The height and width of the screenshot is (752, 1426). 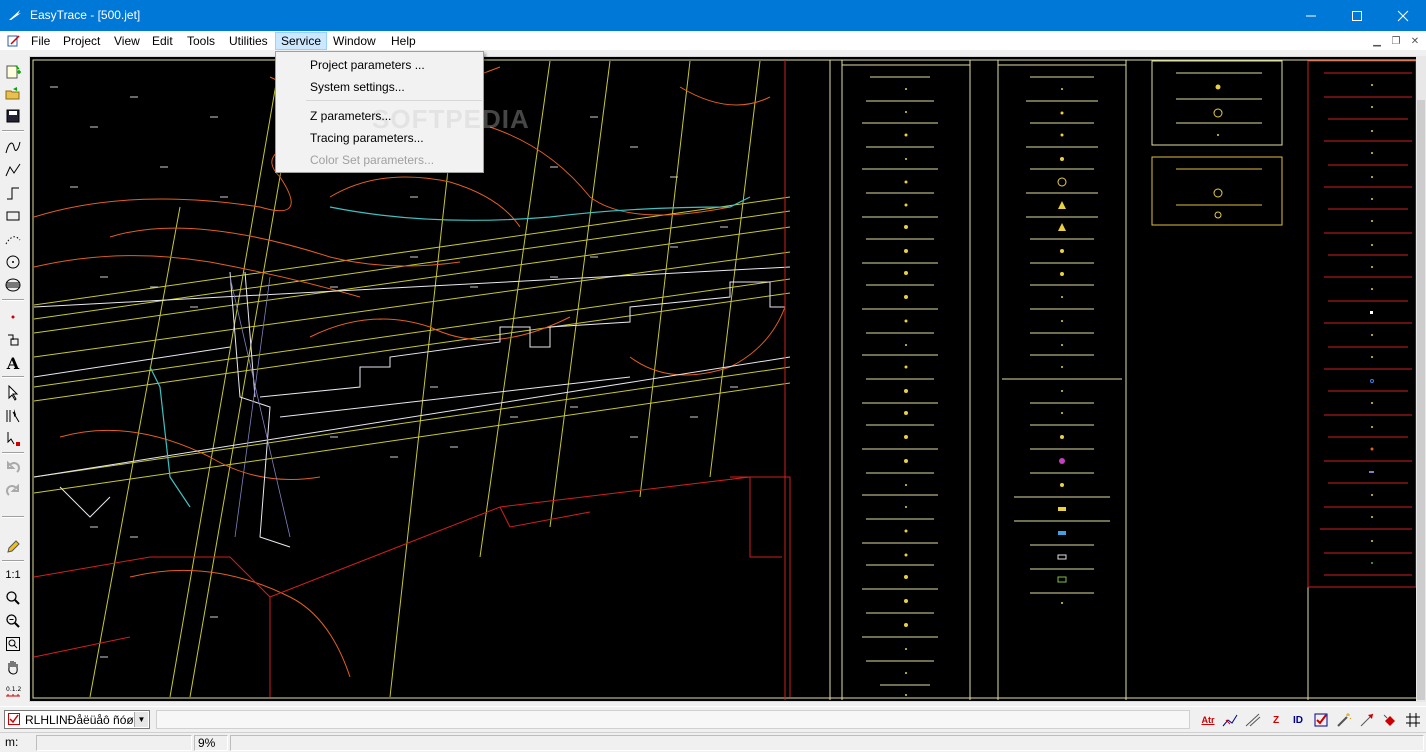 What do you see at coordinates (162, 41) in the screenshot?
I see `menu-edit: Edit` at bounding box center [162, 41].